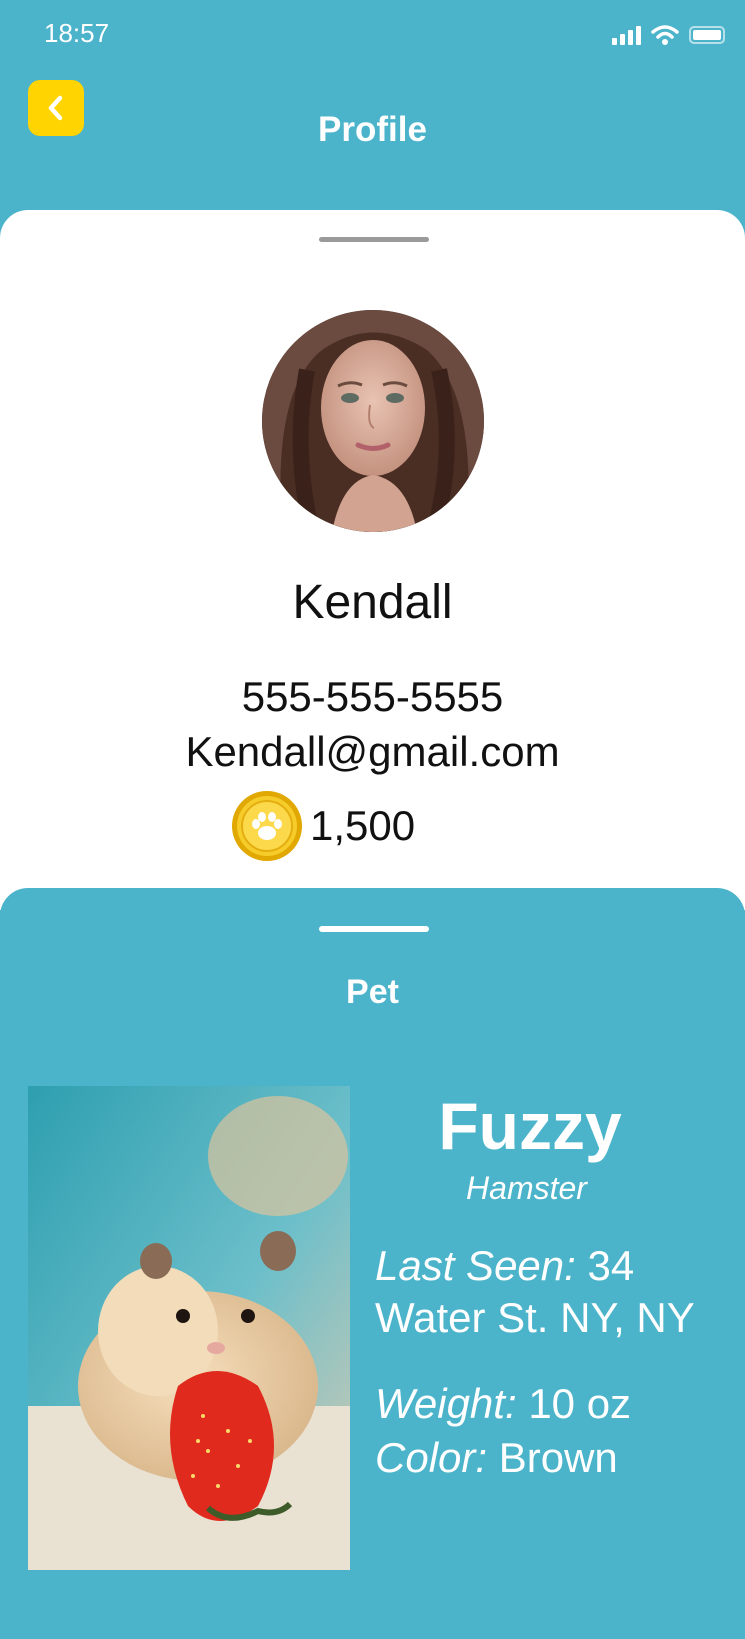 Image resolution: width=745 pixels, height=1639 pixels. What do you see at coordinates (267, 826) in the screenshot?
I see `paw-coin-icon` at bounding box center [267, 826].